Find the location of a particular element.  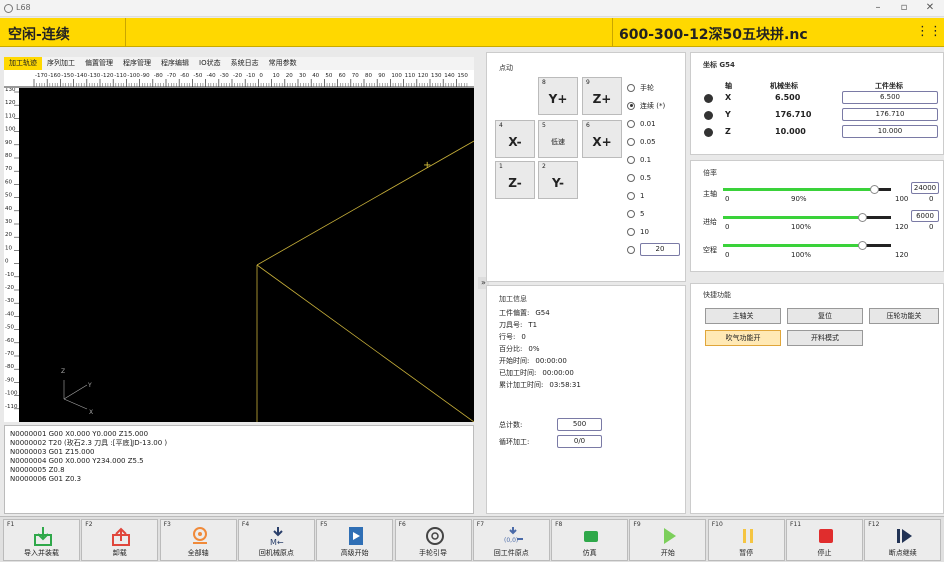

spindle-off-button: 主轴关 is located at coordinates (743, 316).